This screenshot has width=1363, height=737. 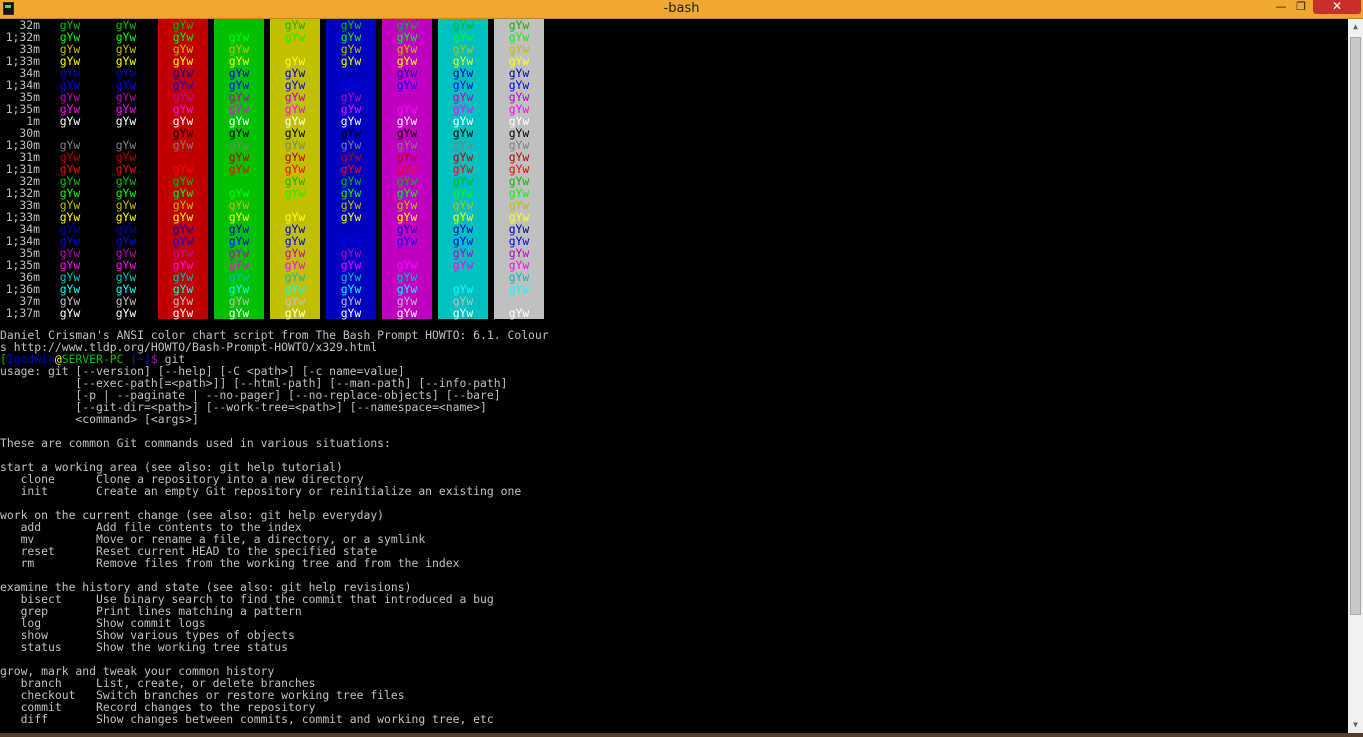 What do you see at coordinates (8, 8) in the screenshot?
I see `terminal-app-icon` at bounding box center [8, 8].